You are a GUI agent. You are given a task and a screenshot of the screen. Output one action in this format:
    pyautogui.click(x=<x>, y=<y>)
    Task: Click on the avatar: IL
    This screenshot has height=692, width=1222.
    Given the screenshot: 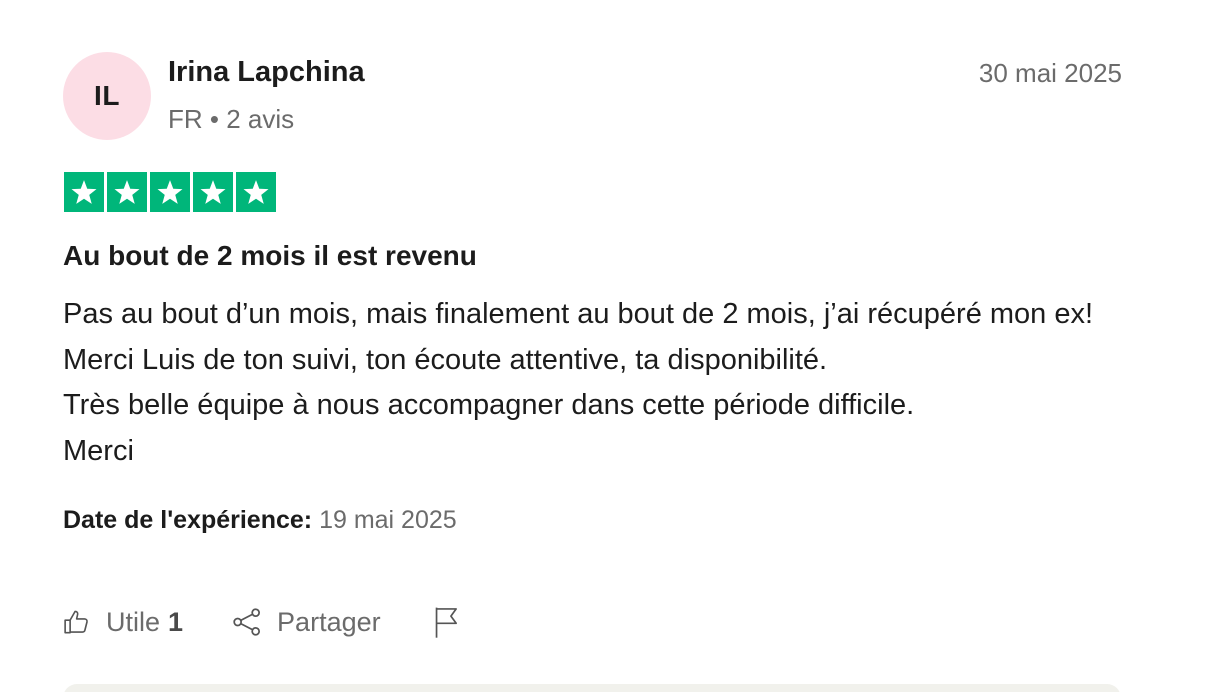 What is the action you would take?
    pyautogui.click(x=107, y=96)
    